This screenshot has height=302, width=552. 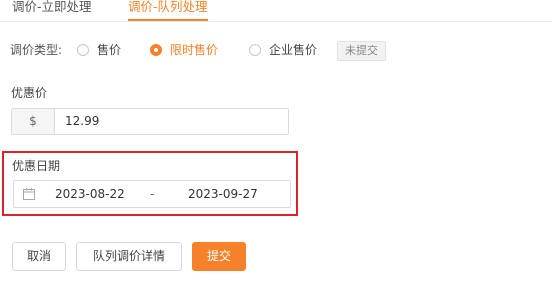 I want to click on status-badge: 未提交, so click(x=361, y=51).